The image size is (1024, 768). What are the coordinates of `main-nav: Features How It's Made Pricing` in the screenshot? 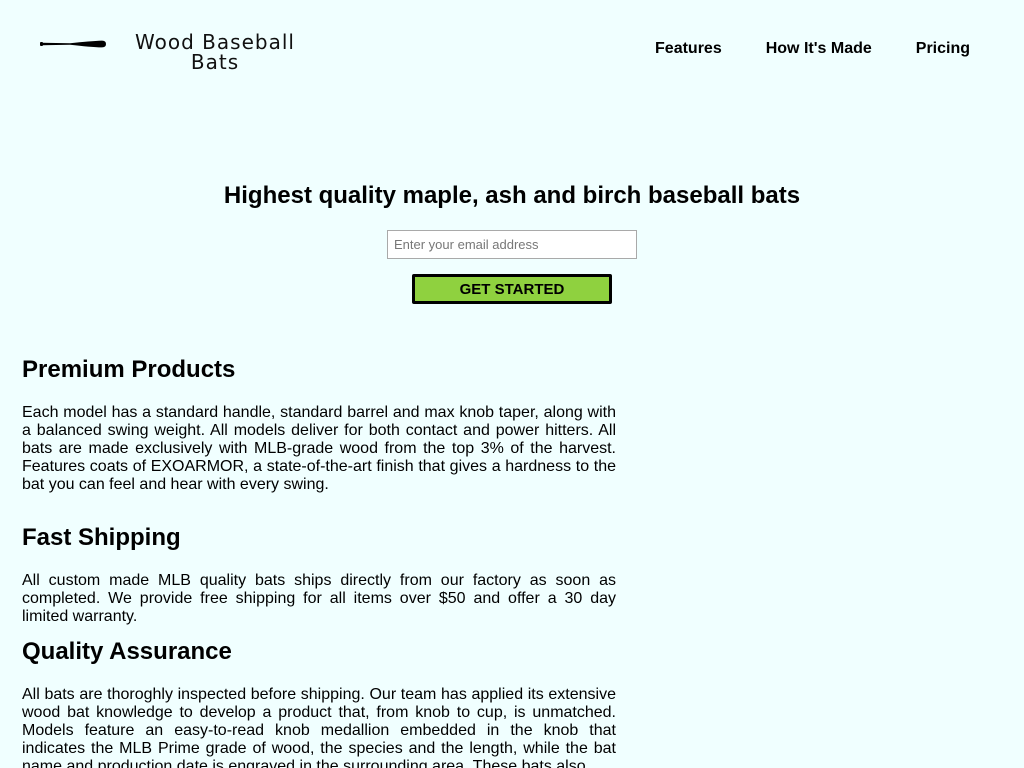 It's located at (812, 49).